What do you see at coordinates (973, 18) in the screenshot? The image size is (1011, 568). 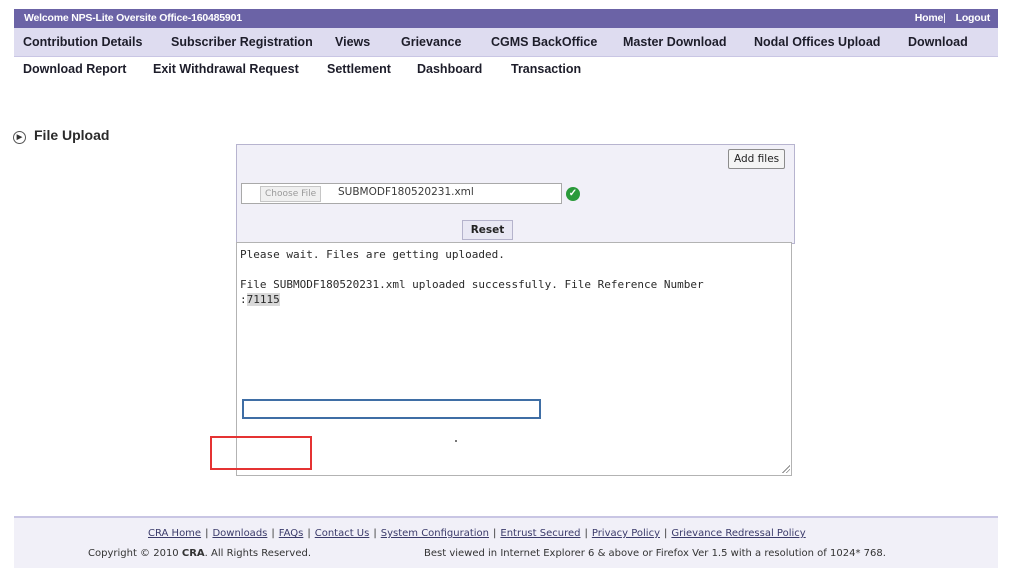 I see `logout-link: Logout` at bounding box center [973, 18].